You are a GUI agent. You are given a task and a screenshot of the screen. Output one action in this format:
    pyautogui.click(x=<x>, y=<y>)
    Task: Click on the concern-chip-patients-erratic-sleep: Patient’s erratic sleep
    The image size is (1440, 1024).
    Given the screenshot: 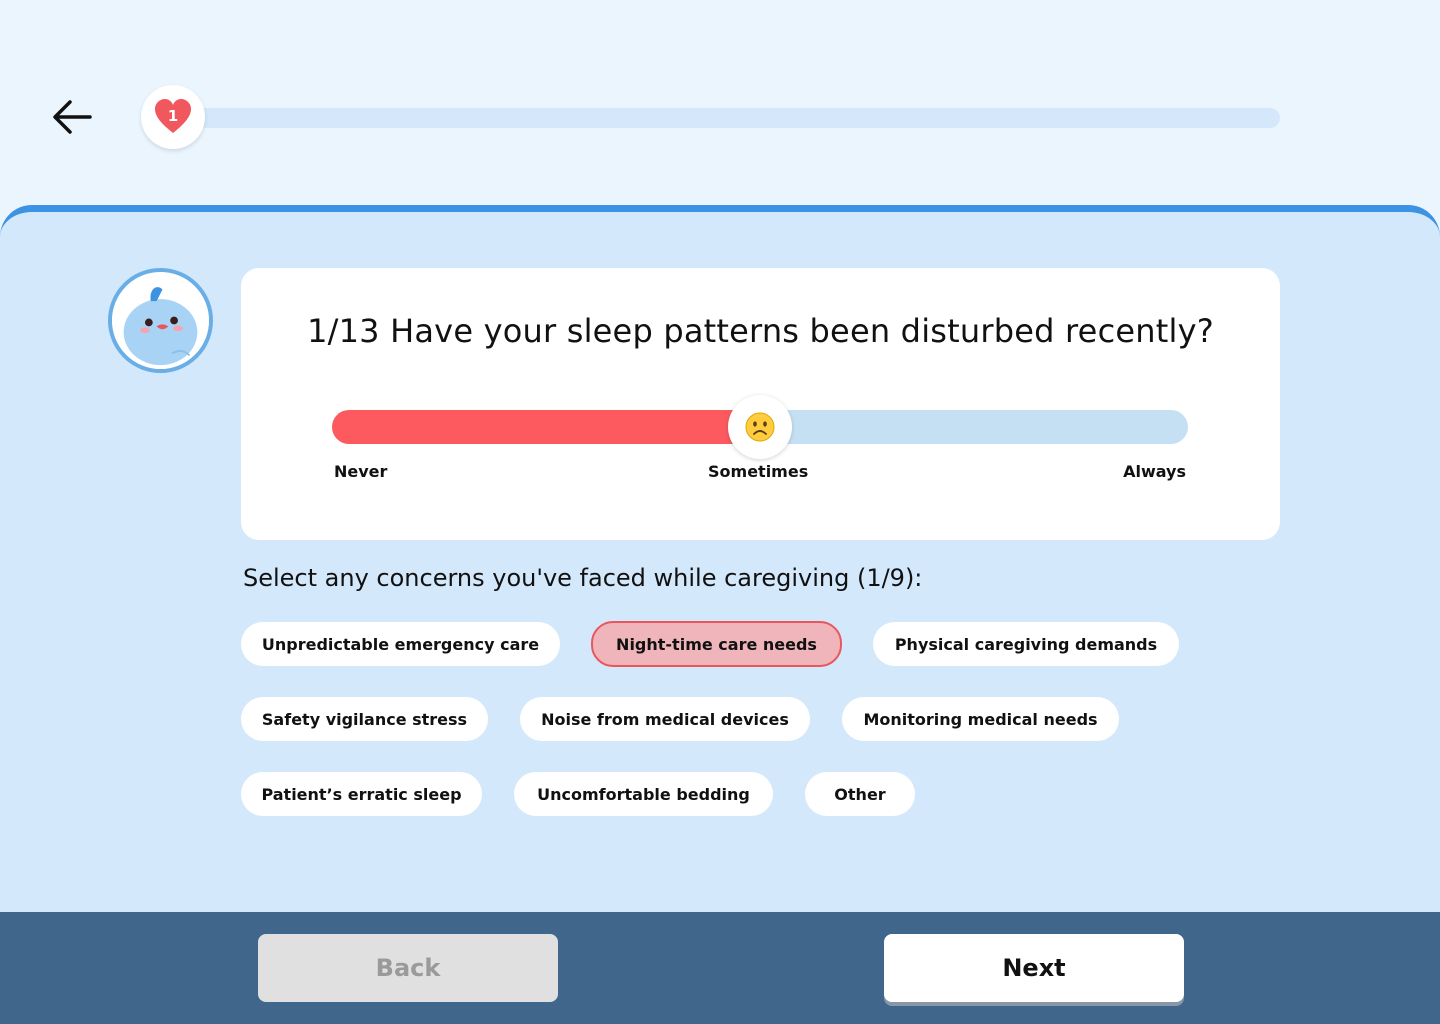 What is the action you would take?
    pyautogui.click(x=361, y=794)
    